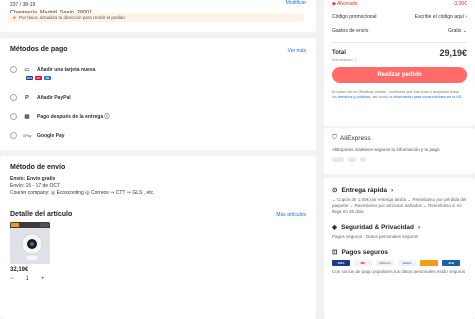 The image size is (475, 319). I want to click on quantity-stepper: − 1 +, so click(27, 279).